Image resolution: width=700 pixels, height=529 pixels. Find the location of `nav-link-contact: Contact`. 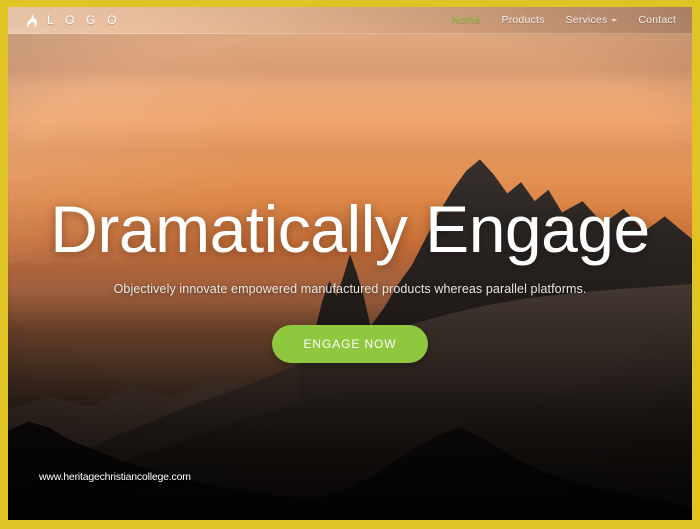

nav-link-contact: Contact is located at coordinates (657, 20).